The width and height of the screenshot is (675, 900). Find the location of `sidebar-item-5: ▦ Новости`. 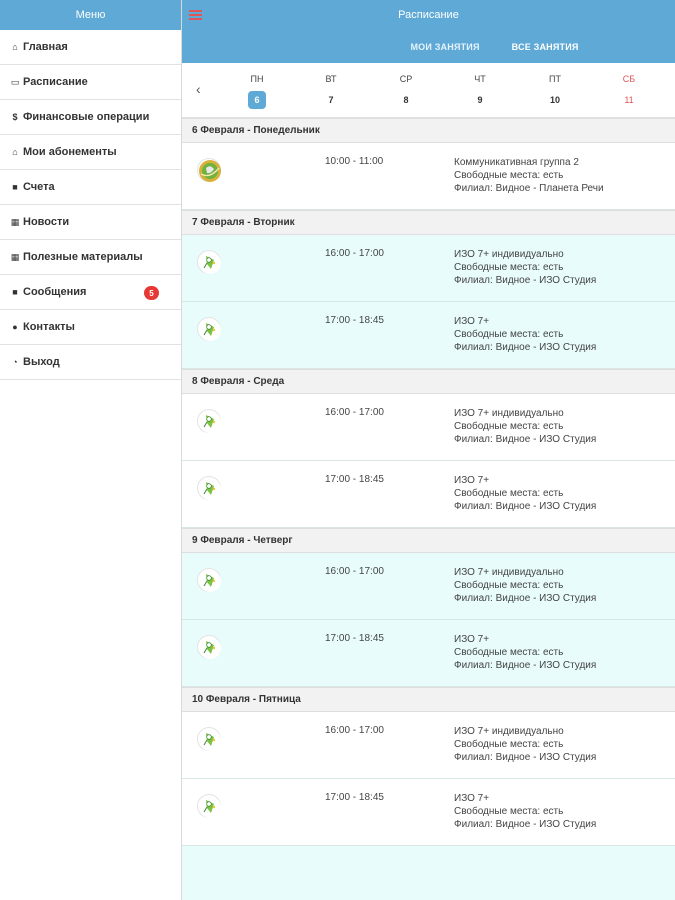

sidebar-item-5: ▦ Новости is located at coordinates (90, 222).